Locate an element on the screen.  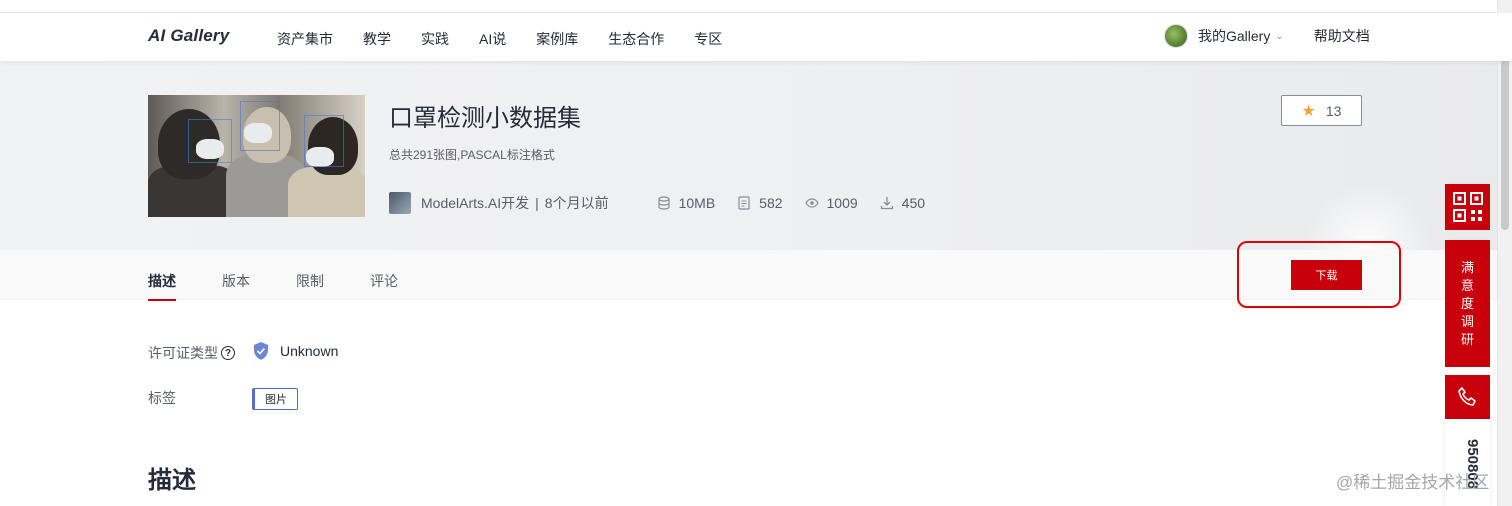
page-scrollbar is located at coordinates (1504, 253).